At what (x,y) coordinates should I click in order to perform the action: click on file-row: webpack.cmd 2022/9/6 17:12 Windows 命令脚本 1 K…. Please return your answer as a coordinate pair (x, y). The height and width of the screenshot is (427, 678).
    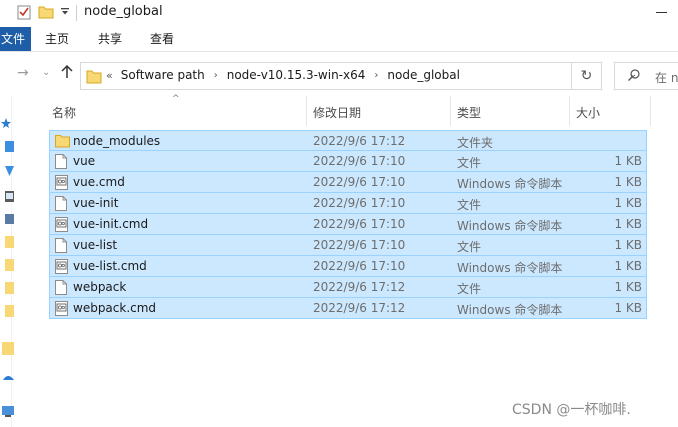
    Looking at the image, I should click on (348, 308).